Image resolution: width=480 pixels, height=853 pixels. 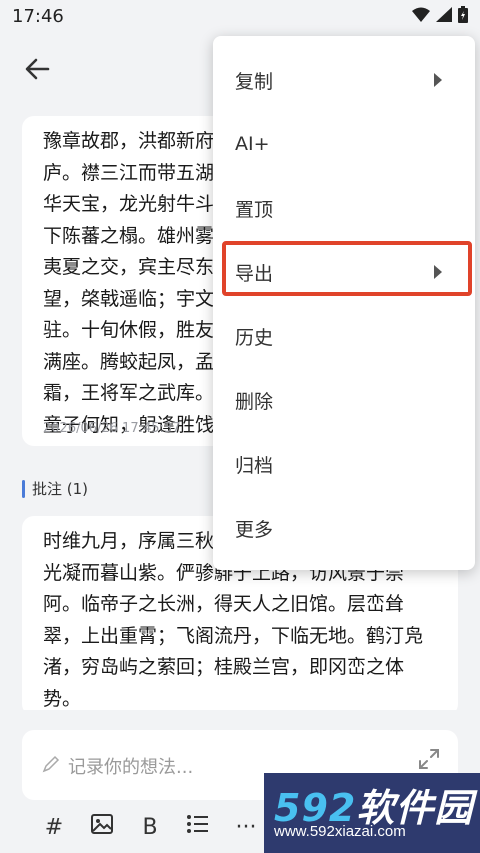 I want to click on watermark-logo: 592软件园 www.592xiazai.com, so click(x=372, y=813).